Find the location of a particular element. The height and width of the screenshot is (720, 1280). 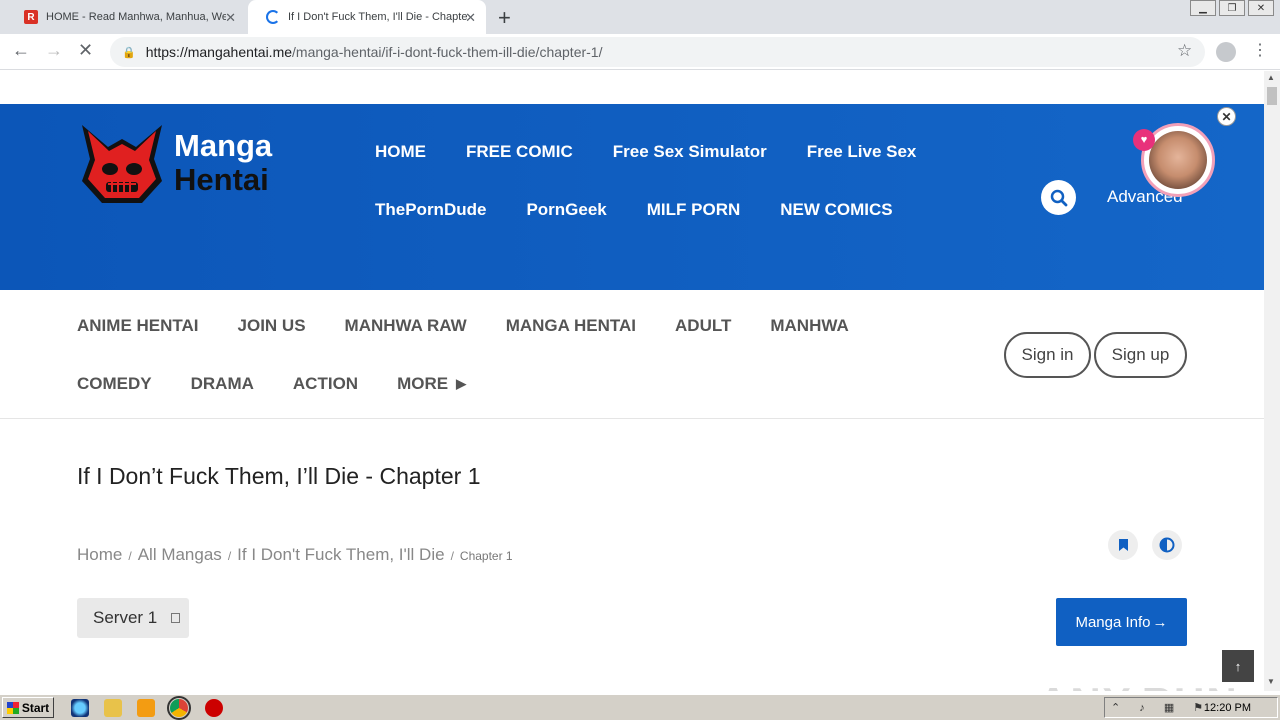

stop-loading-icon: ✕ is located at coordinates (85, 50).